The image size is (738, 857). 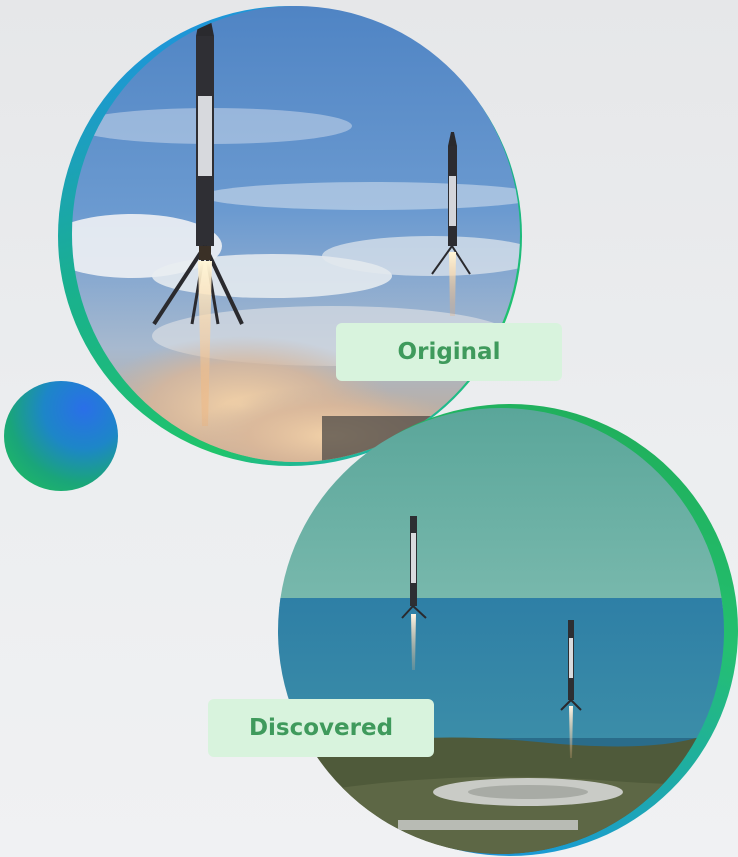 I want to click on original-label: Original, so click(x=449, y=352).